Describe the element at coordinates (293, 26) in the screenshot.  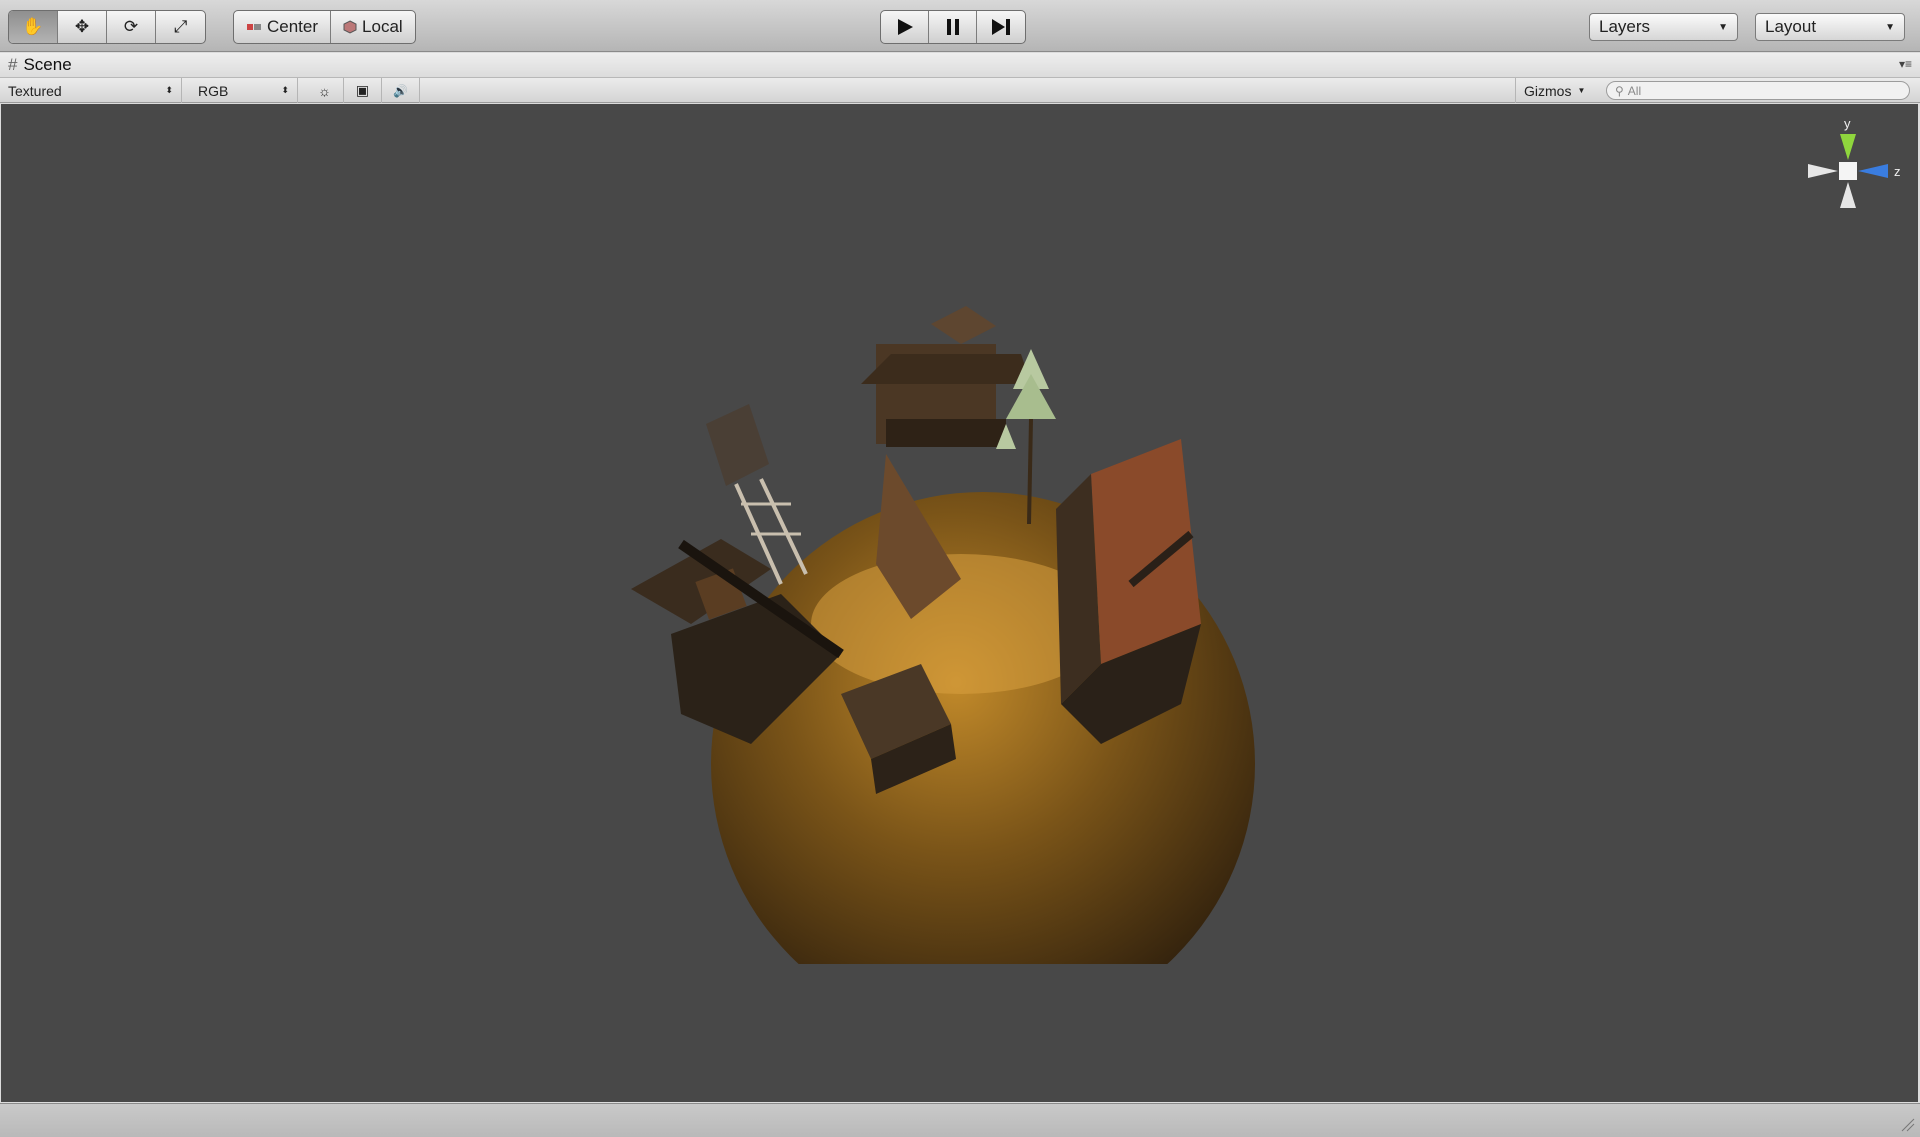
I see `center-pivot-label: Center` at that location.